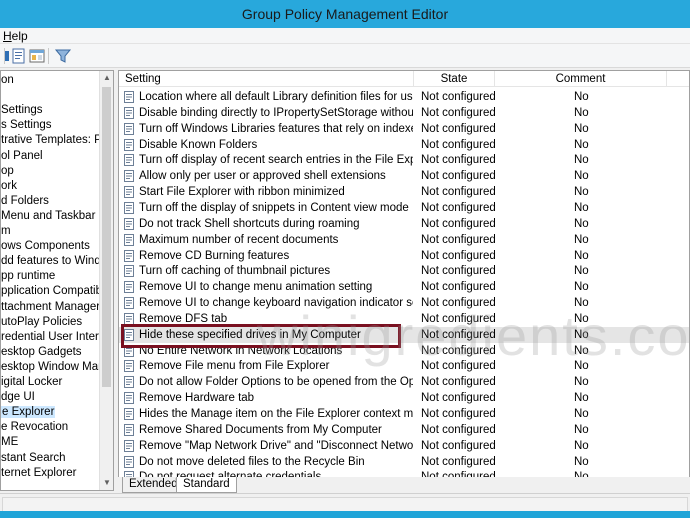  I want to click on tree-item: on, so click(7, 80).